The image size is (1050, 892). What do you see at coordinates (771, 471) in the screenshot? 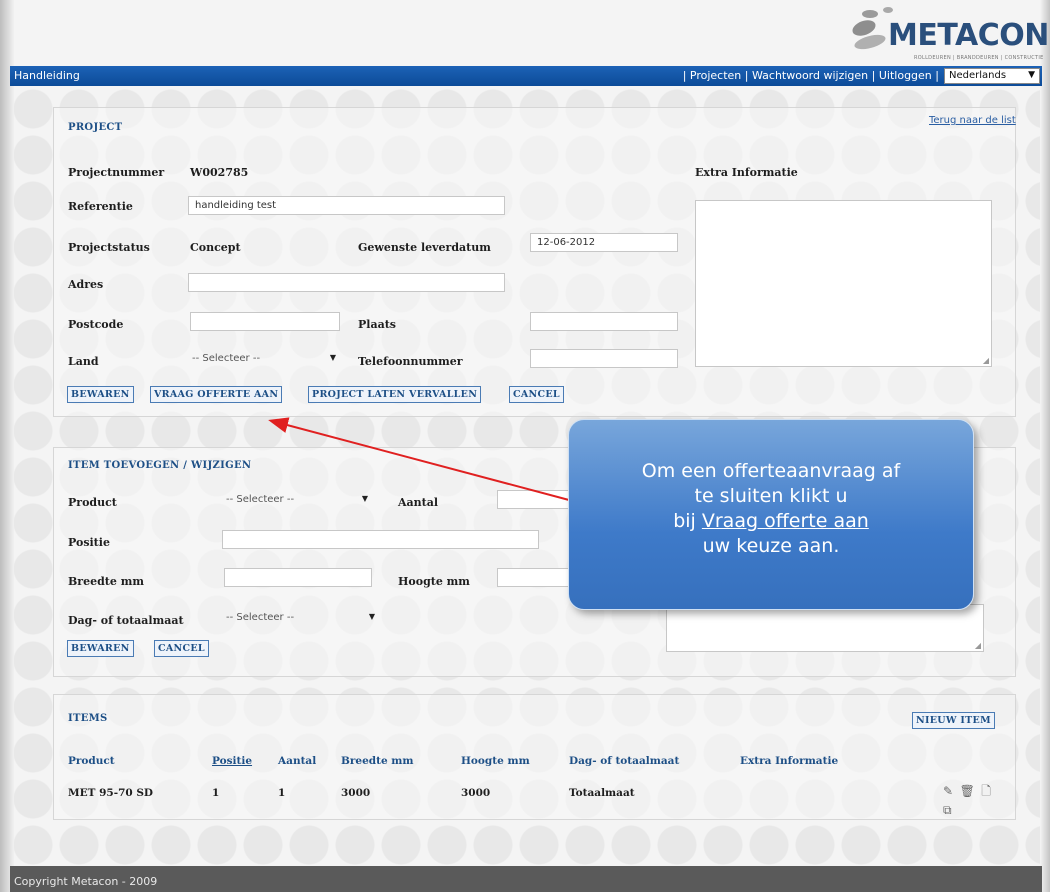
I see `callout-line-1: Om een offerteaanvraag af` at bounding box center [771, 471].